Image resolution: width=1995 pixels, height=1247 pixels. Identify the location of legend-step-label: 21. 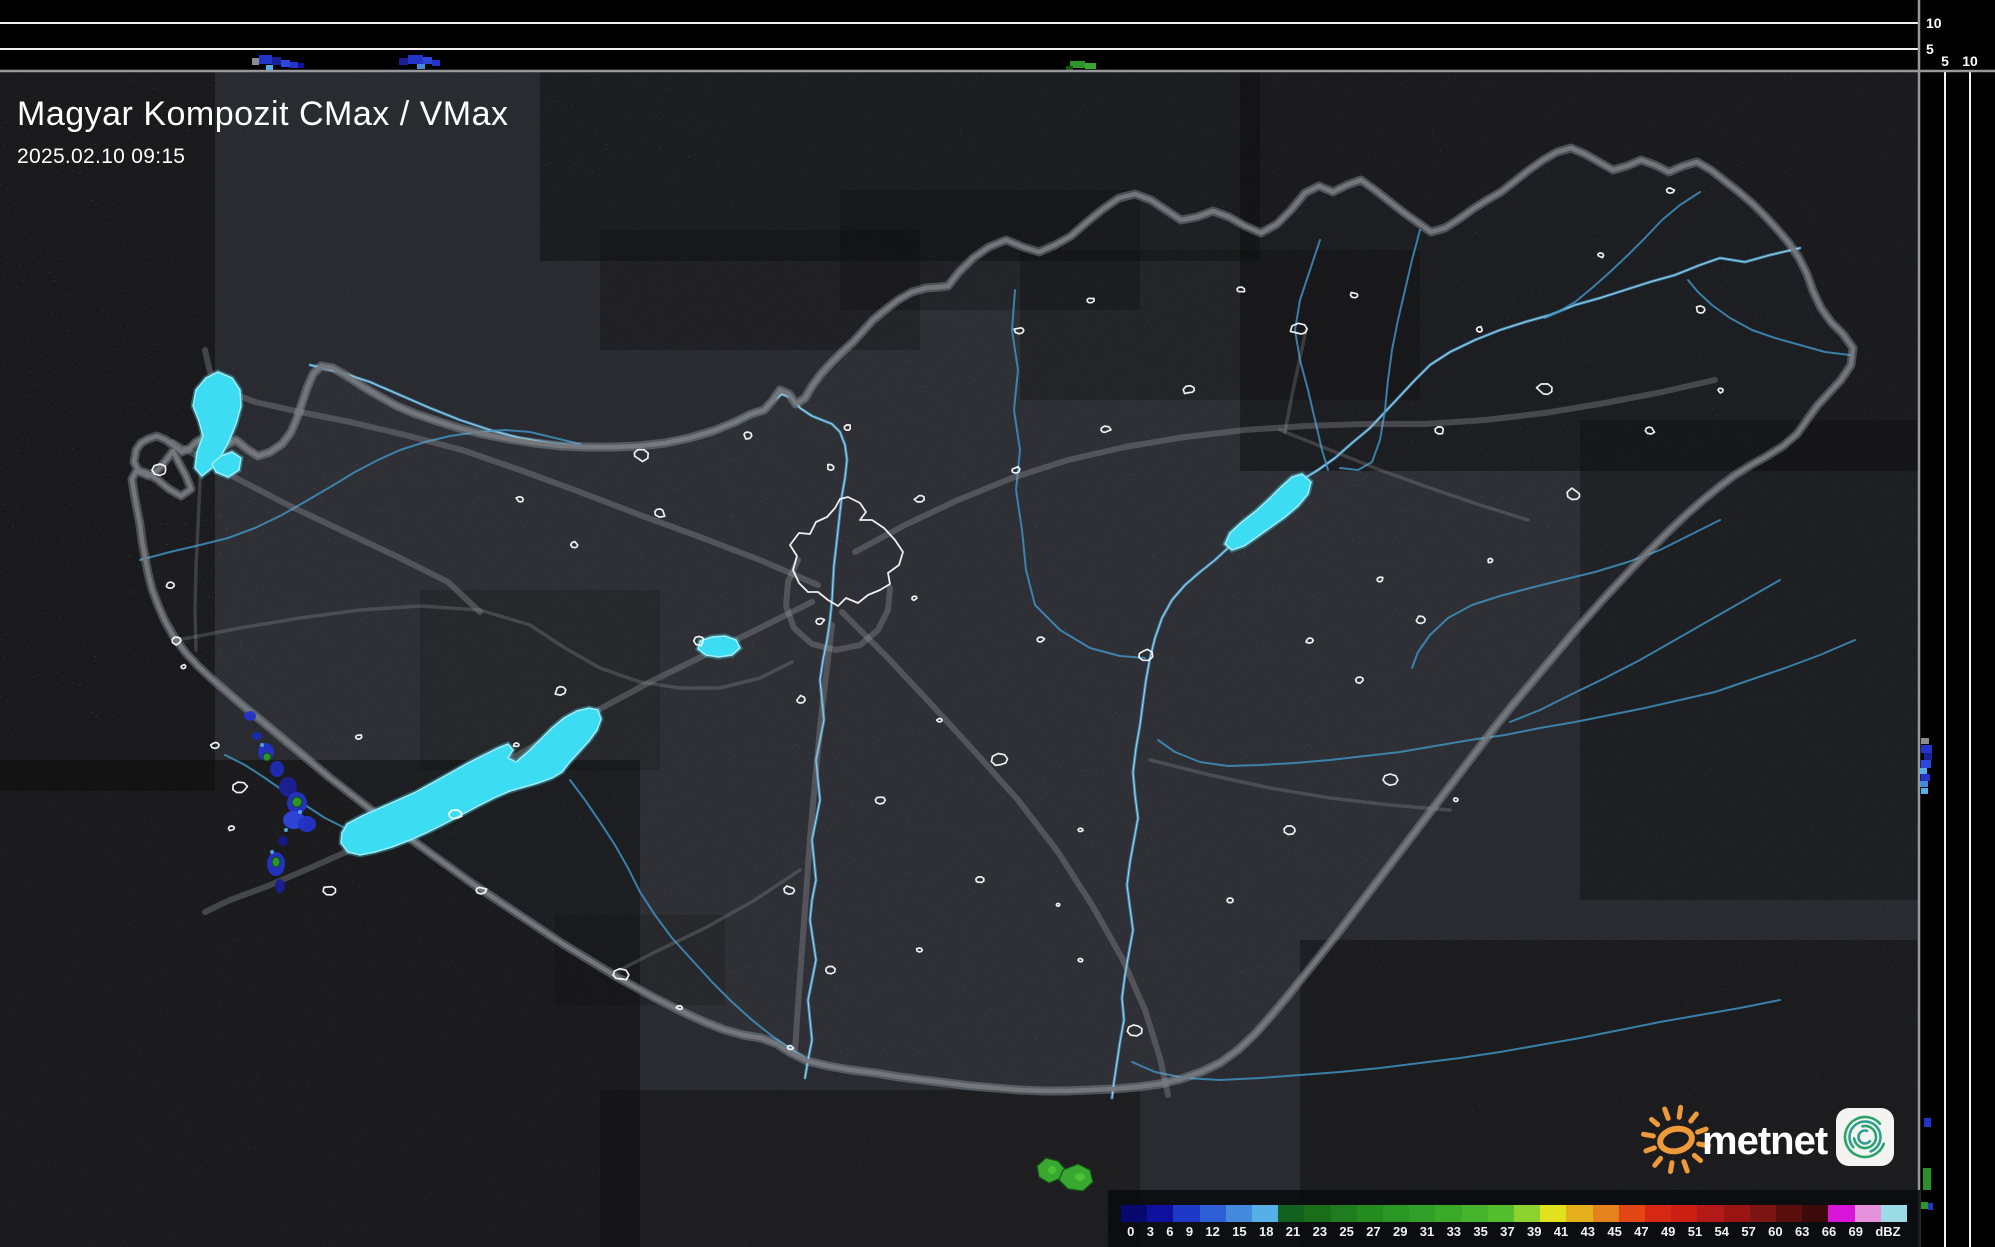
(1293, 1231).